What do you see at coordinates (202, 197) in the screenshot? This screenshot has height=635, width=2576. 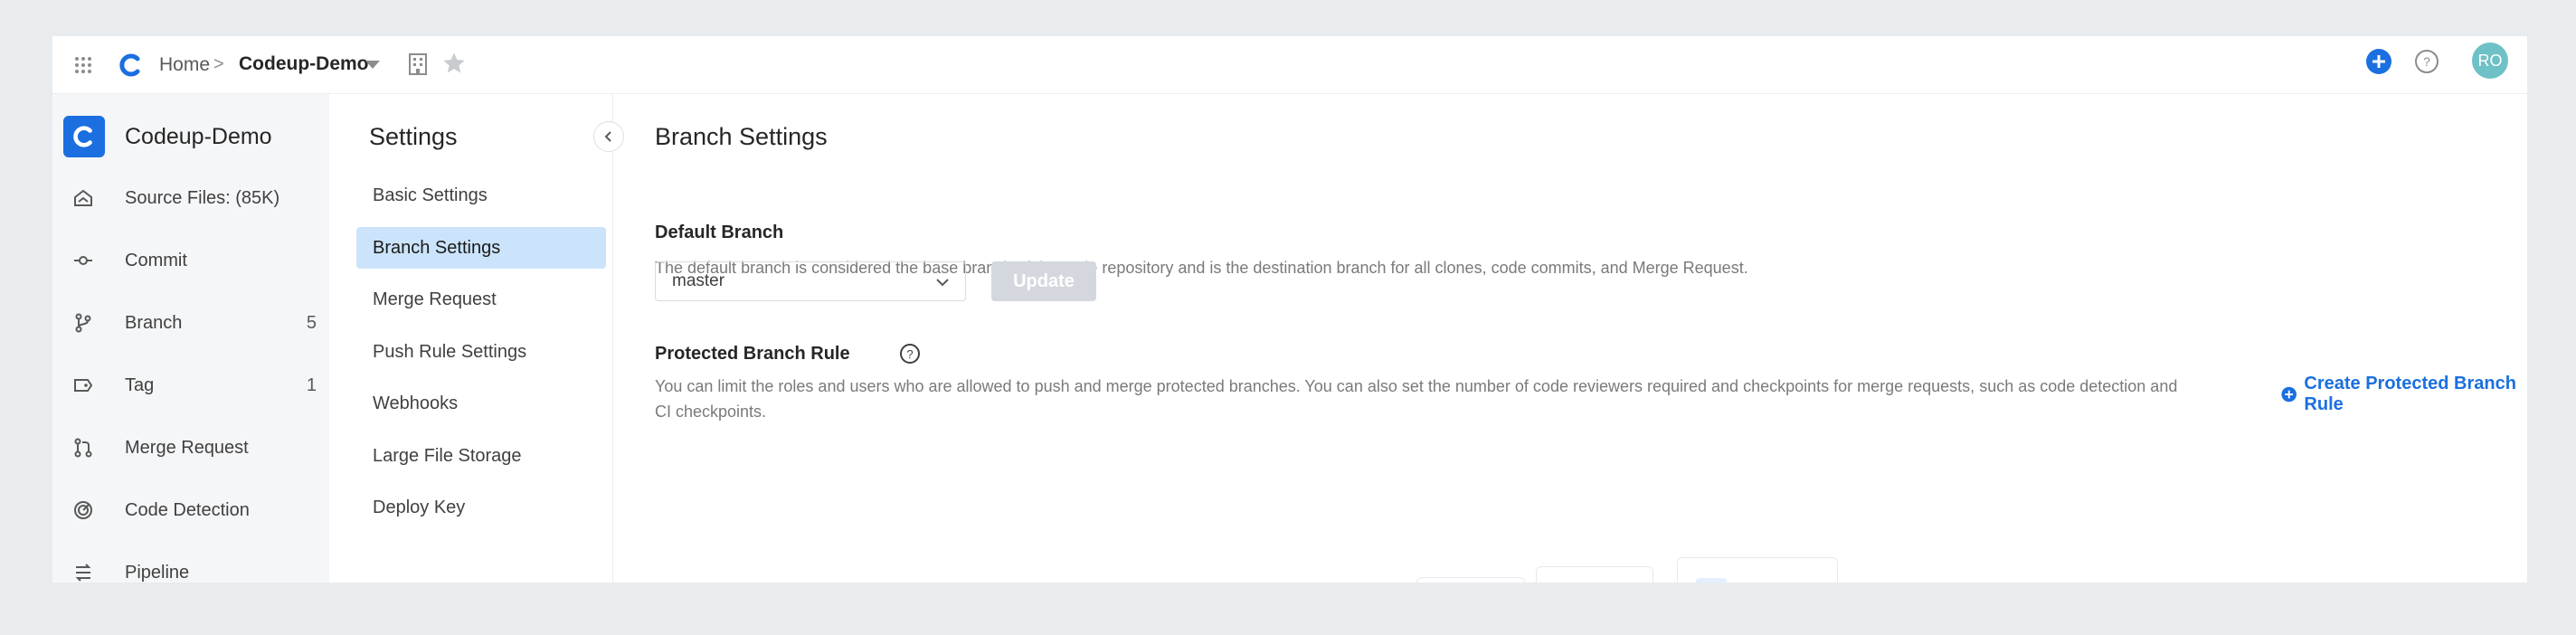 I see `sidebar-item-label: Source Files: (85K)` at bounding box center [202, 197].